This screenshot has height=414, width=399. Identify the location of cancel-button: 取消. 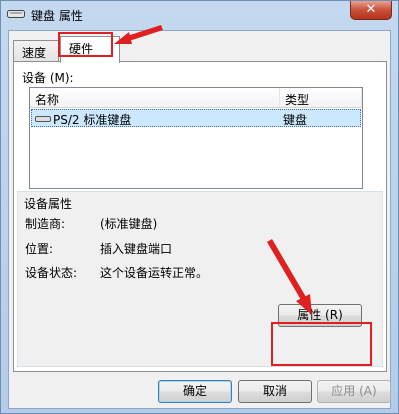
(275, 391).